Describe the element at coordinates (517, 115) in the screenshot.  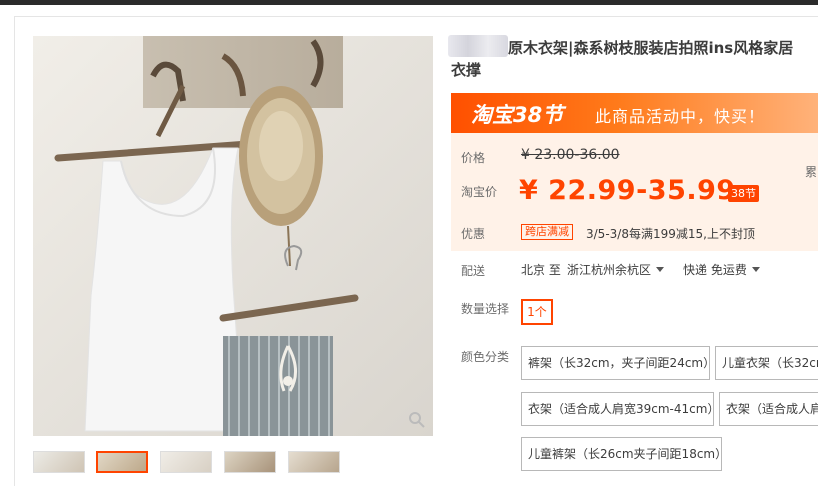
I see `promo-logo: 淘宝38节` at that location.